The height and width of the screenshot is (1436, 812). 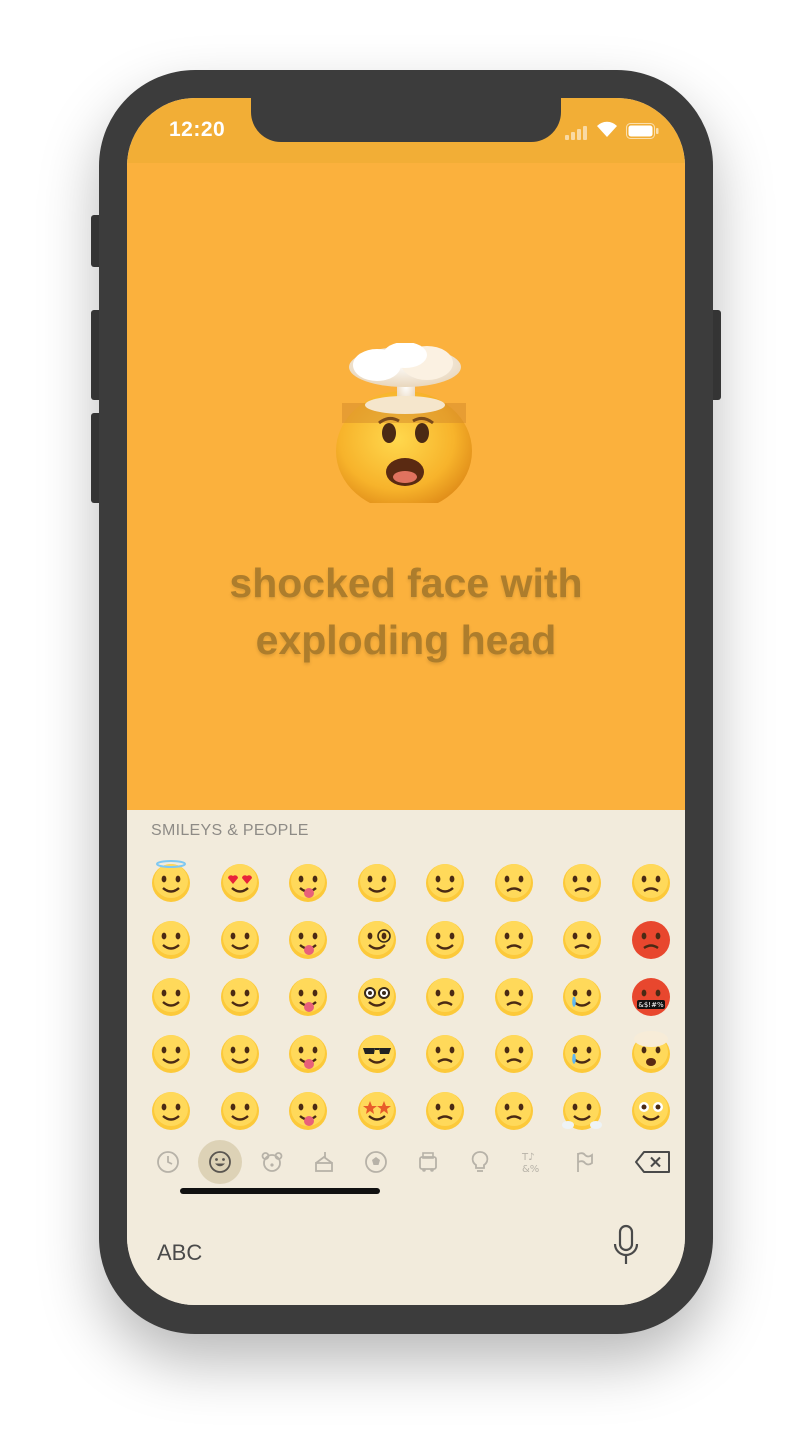 What do you see at coordinates (220, 1162) in the screenshot?
I see `smileys-icon` at bounding box center [220, 1162].